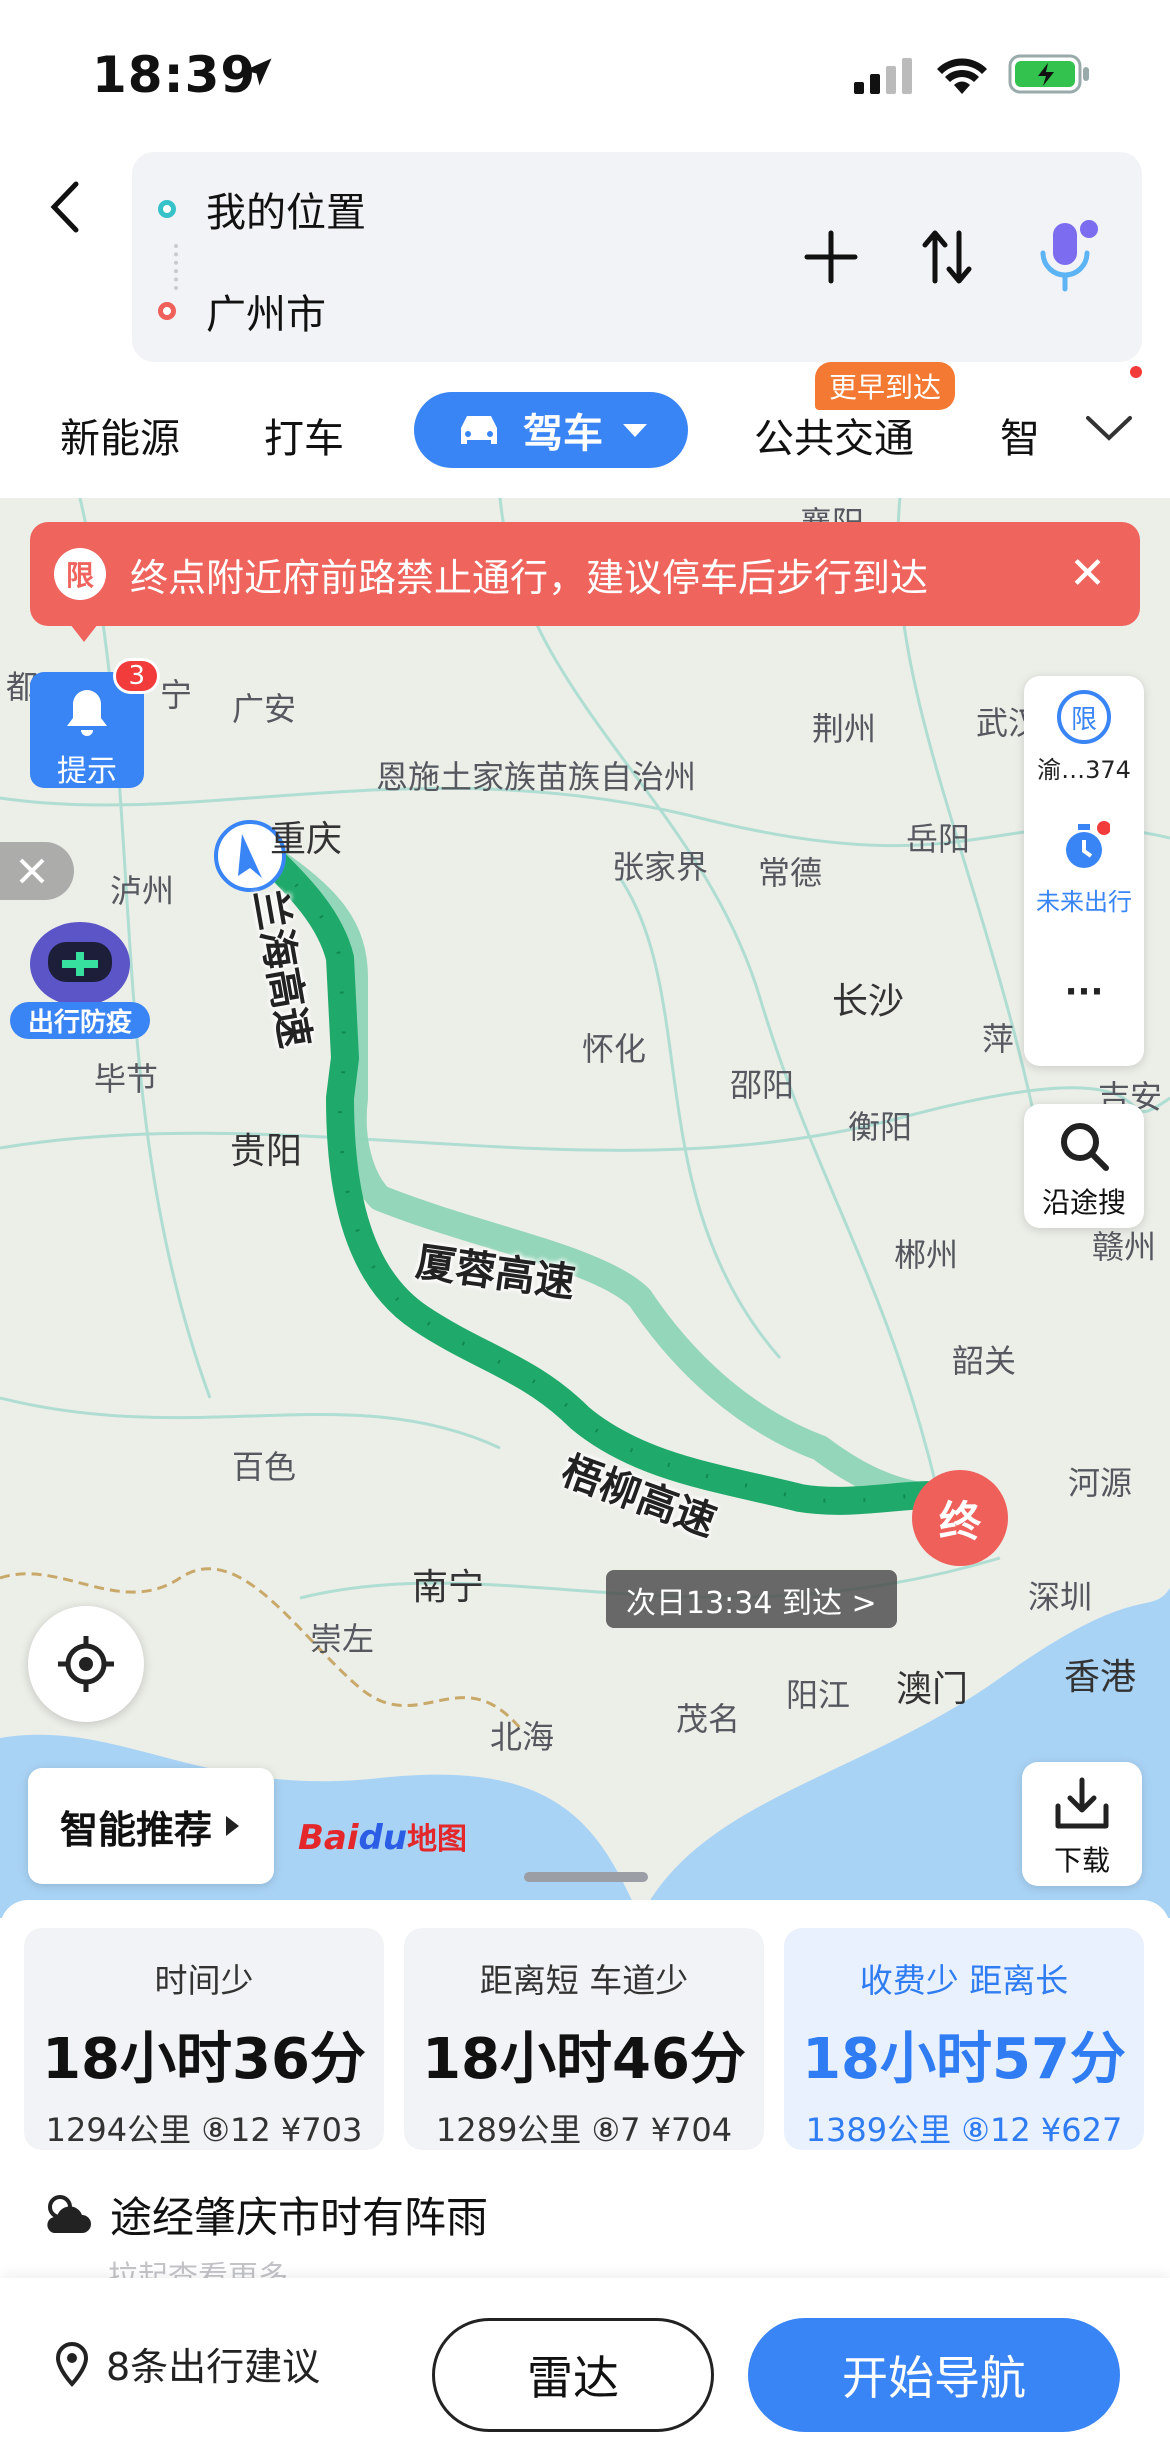 This screenshot has width=1170, height=2461. I want to click on place-label: 崇左, so click(342, 1639).